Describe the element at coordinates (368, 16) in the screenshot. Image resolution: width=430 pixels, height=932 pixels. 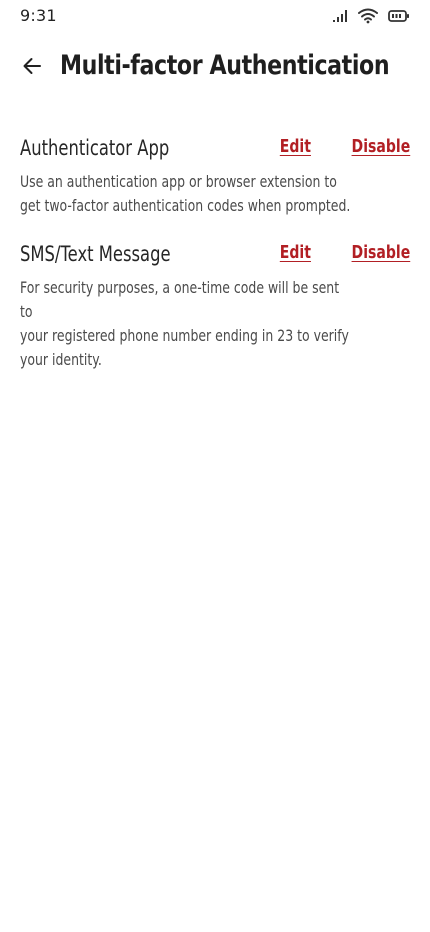
I see `wifi-icon` at that location.